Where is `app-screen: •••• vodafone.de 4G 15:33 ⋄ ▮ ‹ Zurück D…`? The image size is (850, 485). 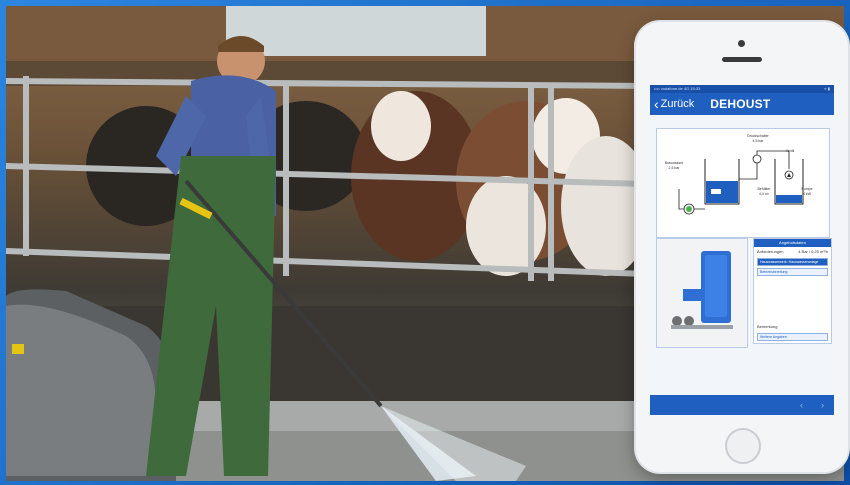 app-screen: •••• vodafone.de 4G 15:33 ⋄ ▮ ‹ Zurück D… is located at coordinates (742, 250).